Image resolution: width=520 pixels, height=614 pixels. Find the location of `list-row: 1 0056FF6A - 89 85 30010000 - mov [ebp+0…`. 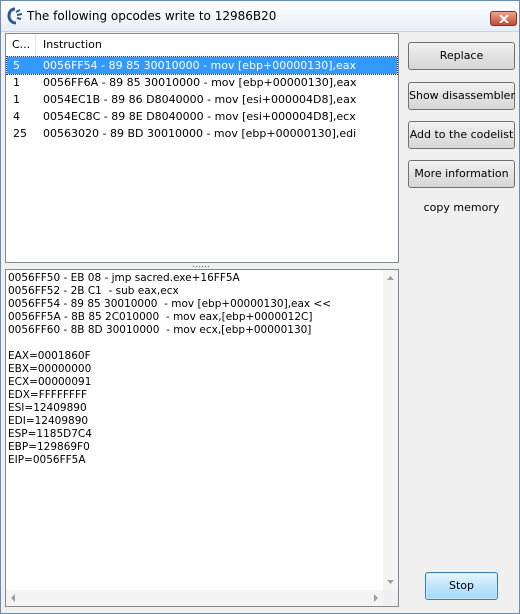

list-row: 1 0056FF6A - 89 85 30010000 - mov [ebp+0… is located at coordinates (202, 82).